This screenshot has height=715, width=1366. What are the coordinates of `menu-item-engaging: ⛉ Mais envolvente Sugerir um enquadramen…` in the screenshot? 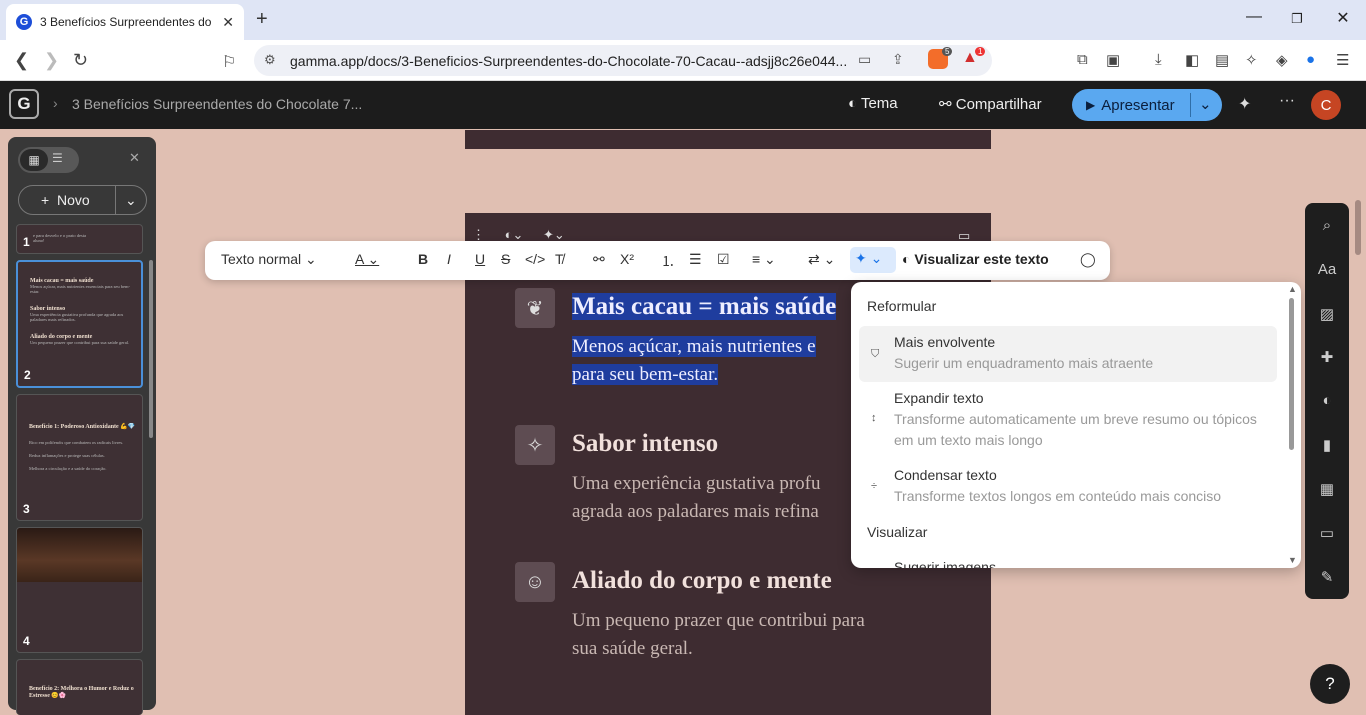 It's located at (1068, 354).